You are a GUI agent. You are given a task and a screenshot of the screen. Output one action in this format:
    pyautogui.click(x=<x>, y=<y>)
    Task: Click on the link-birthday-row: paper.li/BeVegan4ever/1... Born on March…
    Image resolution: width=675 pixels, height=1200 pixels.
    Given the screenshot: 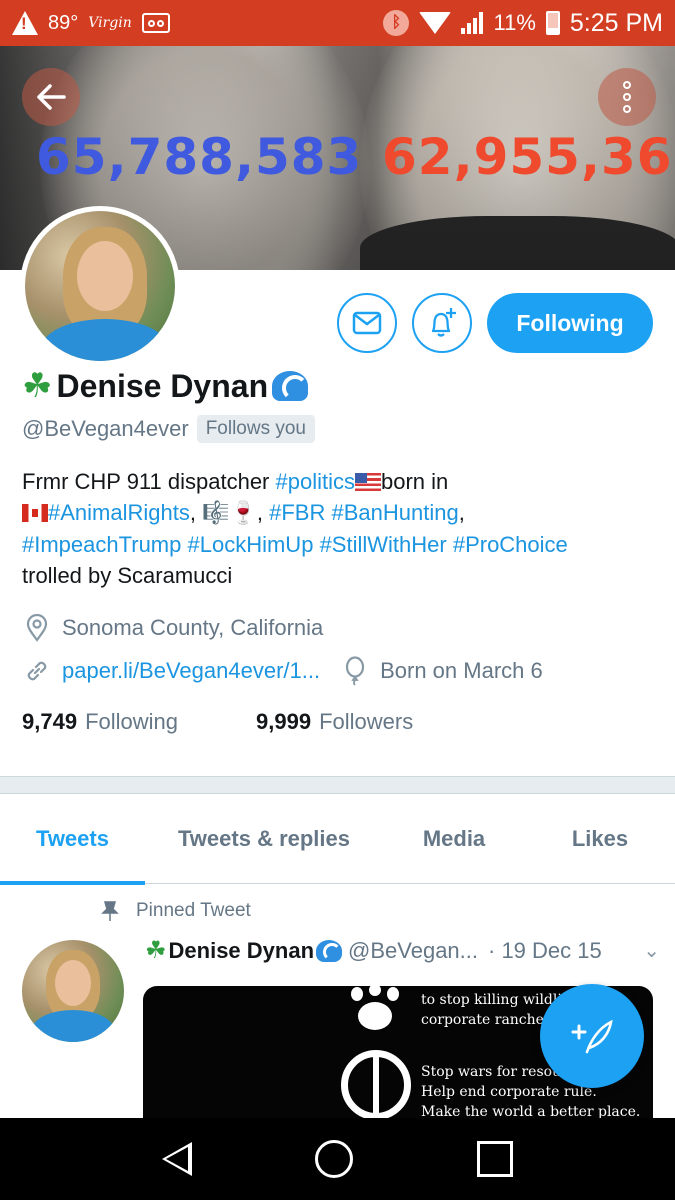 What is the action you would take?
    pyautogui.click(x=282, y=671)
    